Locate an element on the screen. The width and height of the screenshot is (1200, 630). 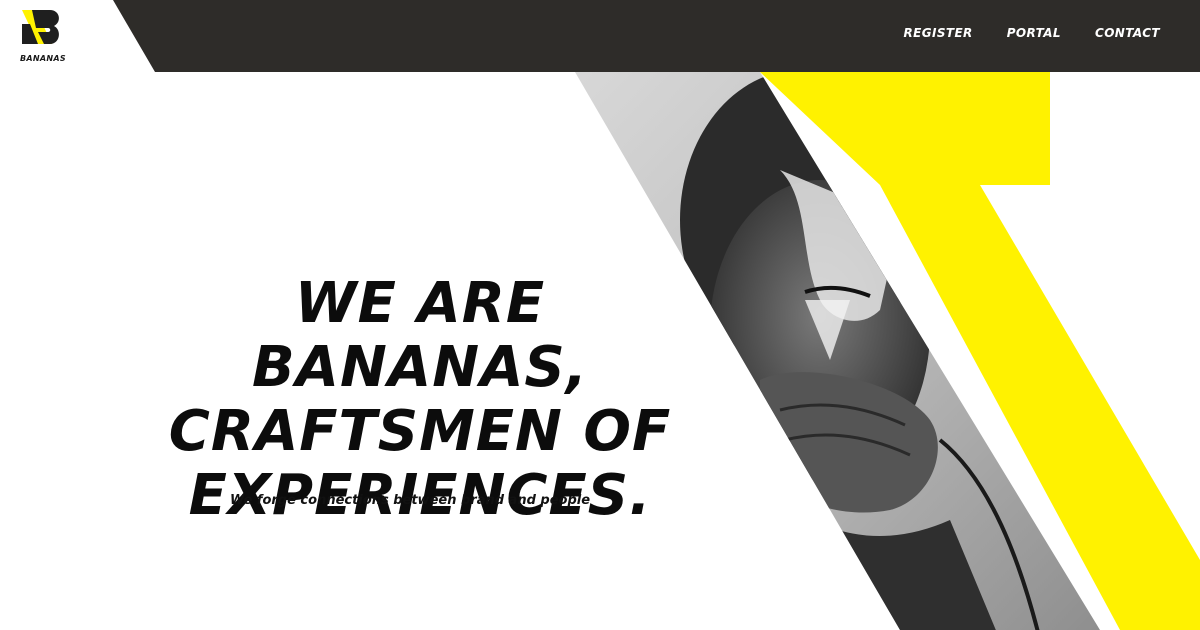
logo-wordmark: BANANAS is located at coordinates (43, 58).